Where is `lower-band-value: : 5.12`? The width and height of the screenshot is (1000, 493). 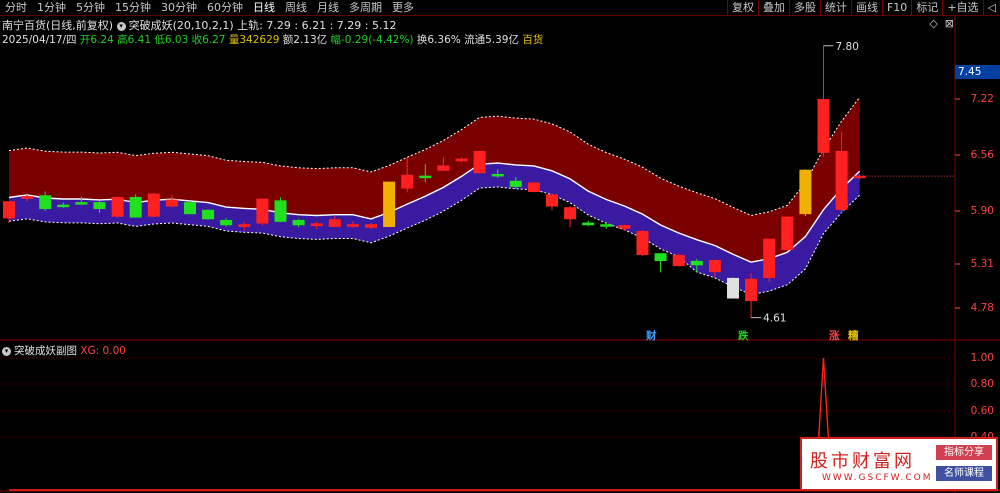 lower-band-value: : 5.12 is located at coordinates (380, 25).